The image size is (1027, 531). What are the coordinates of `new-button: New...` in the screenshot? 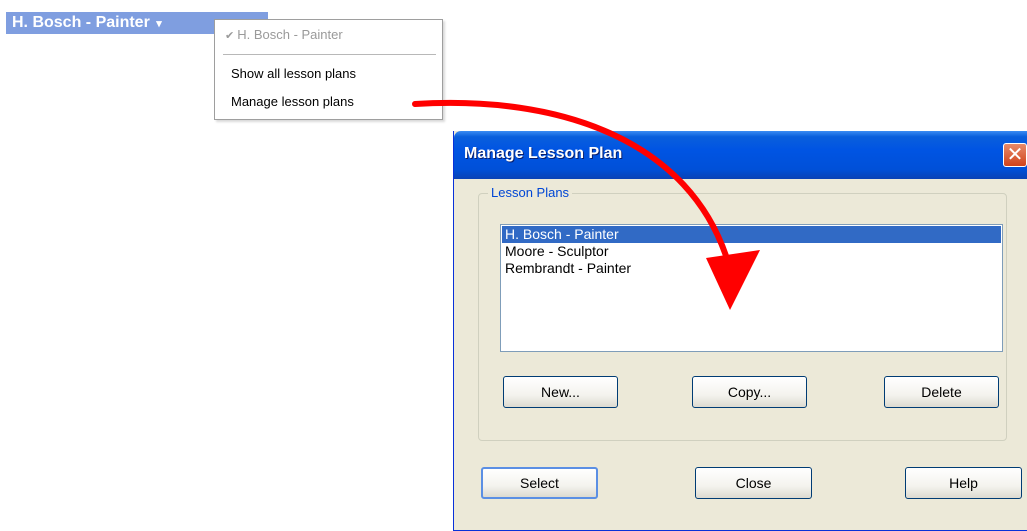 It's located at (560, 392).